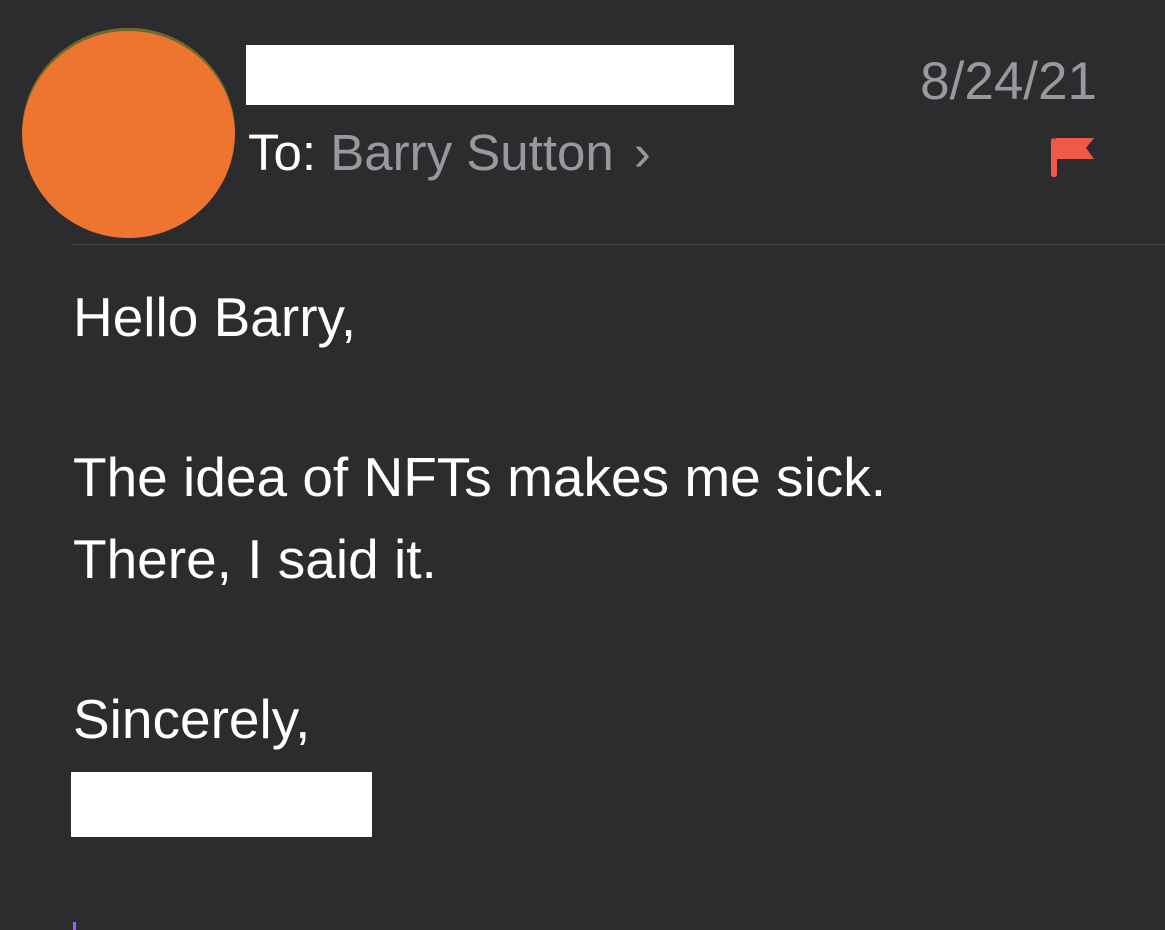 This screenshot has height=930, width=1165. I want to click on signature-redacted, so click(221, 804).